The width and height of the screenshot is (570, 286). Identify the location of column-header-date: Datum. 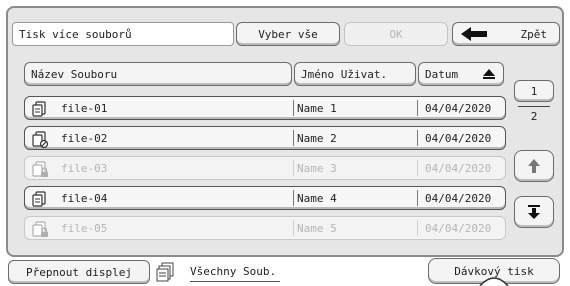
(461, 74).